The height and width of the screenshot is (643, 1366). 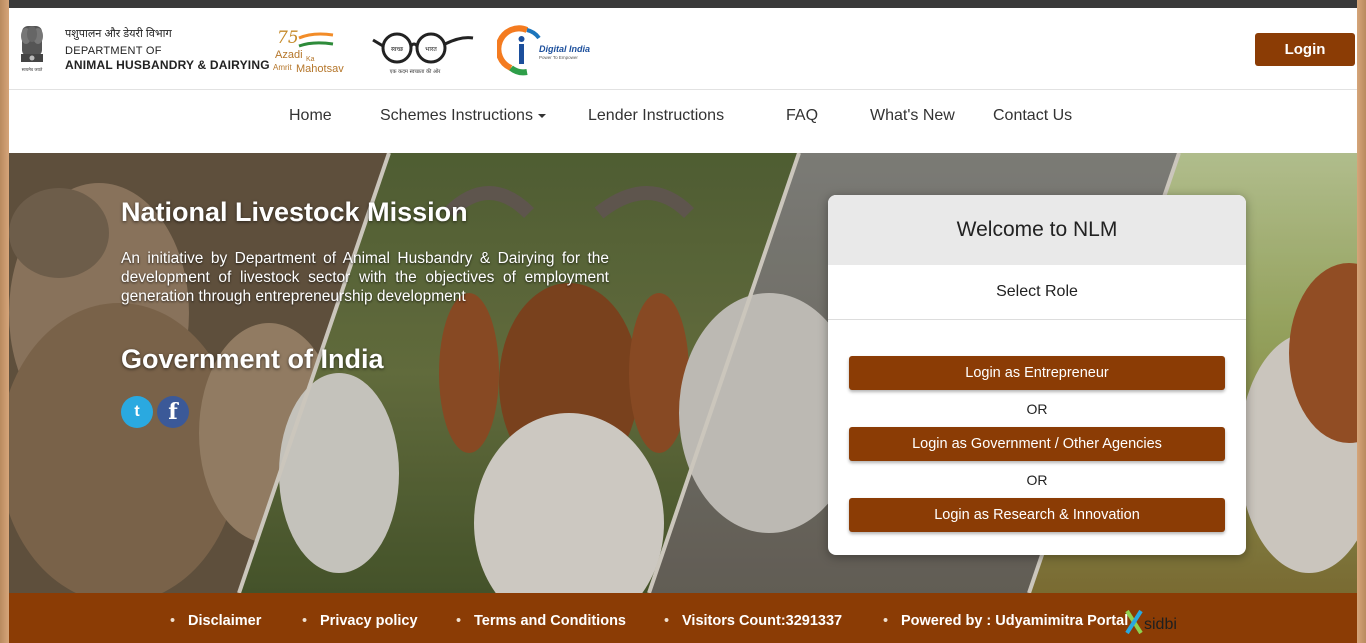 What do you see at coordinates (173, 412) in the screenshot?
I see `facebook-icon: f` at bounding box center [173, 412].